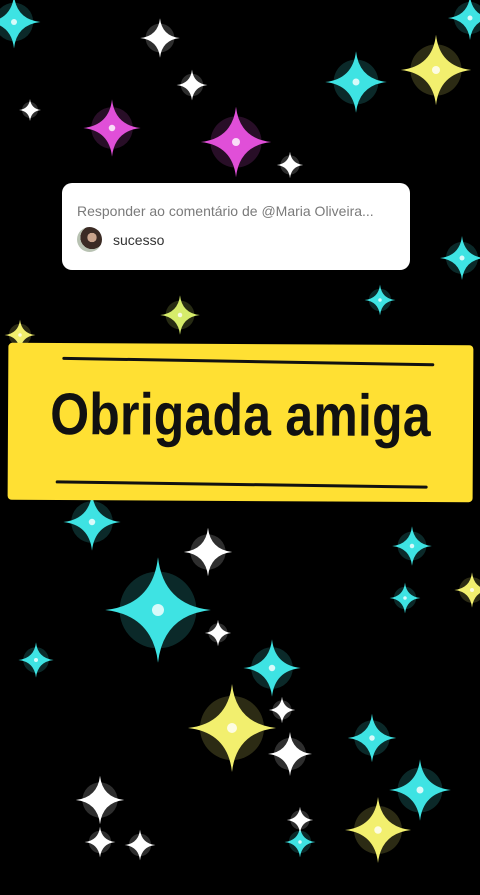 Image resolution: width=480 pixels, height=895 pixels. What do you see at coordinates (89, 239) in the screenshot?
I see `avatar` at bounding box center [89, 239].